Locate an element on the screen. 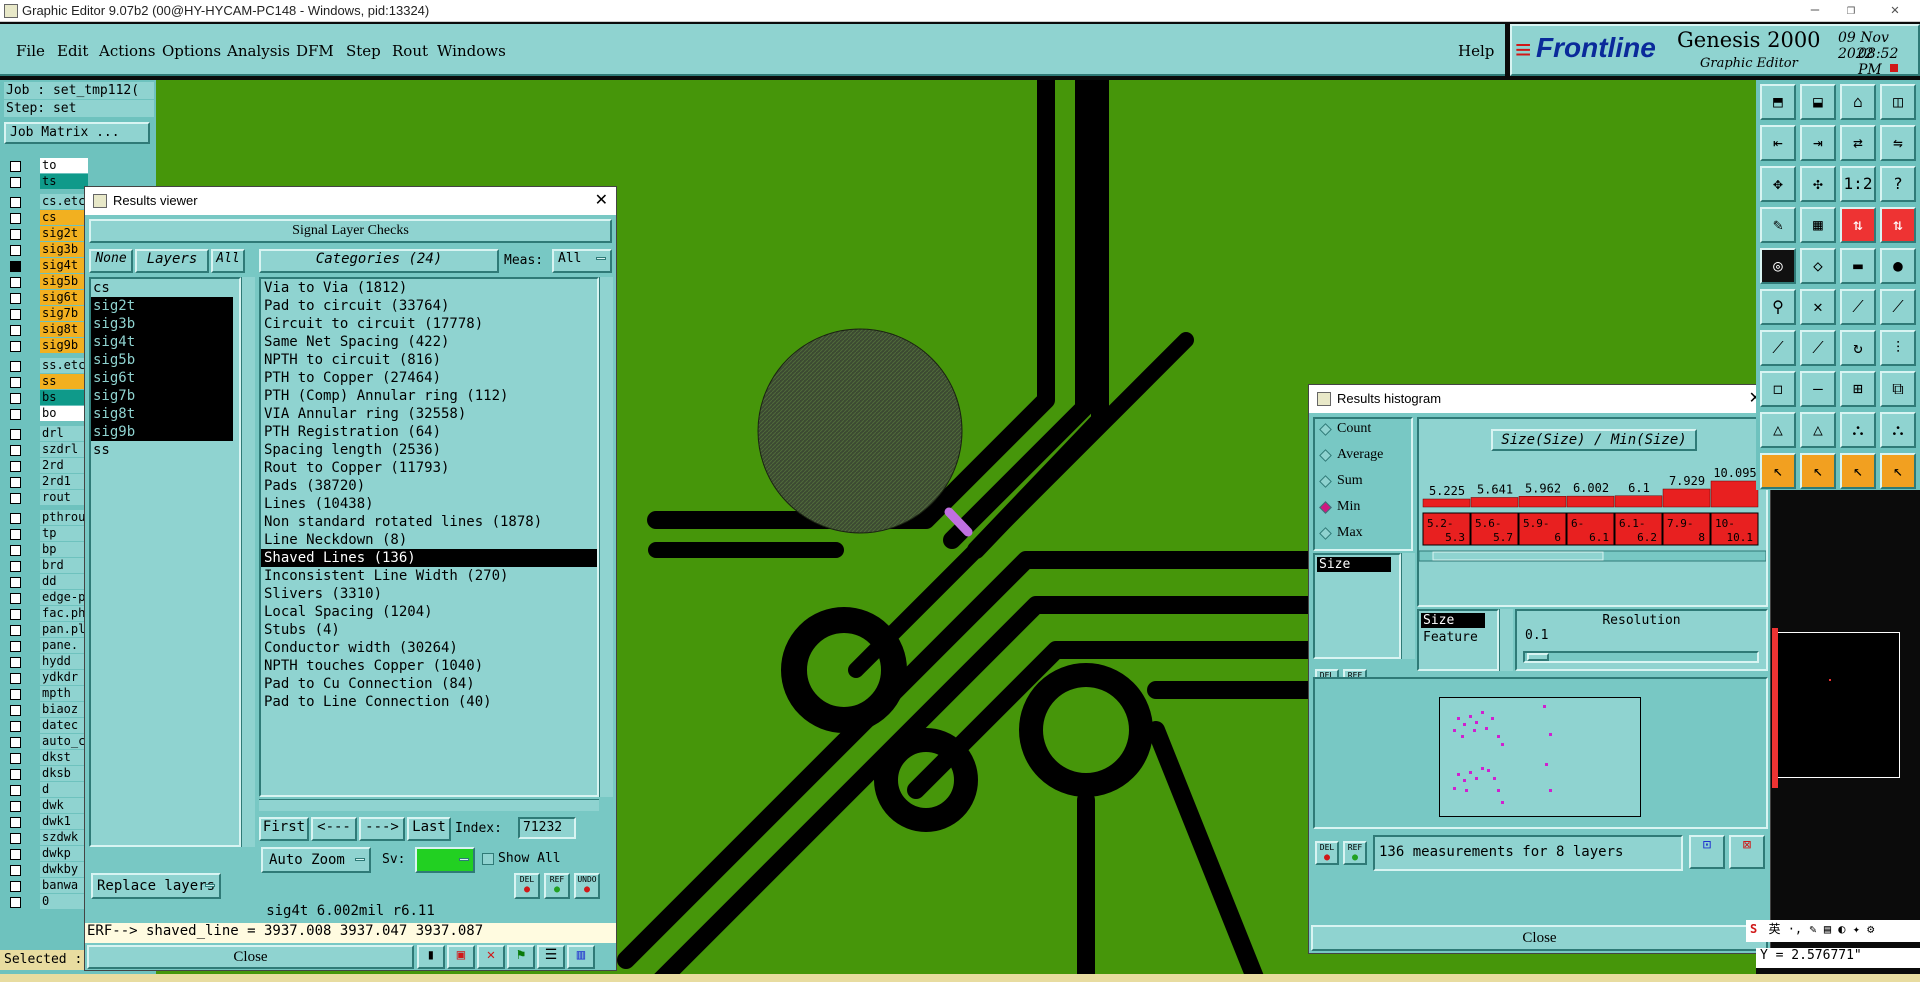 Image resolution: width=1920 pixels, height=982 pixels. category-item: Pad to Line Connection (40) is located at coordinates (429, 702).